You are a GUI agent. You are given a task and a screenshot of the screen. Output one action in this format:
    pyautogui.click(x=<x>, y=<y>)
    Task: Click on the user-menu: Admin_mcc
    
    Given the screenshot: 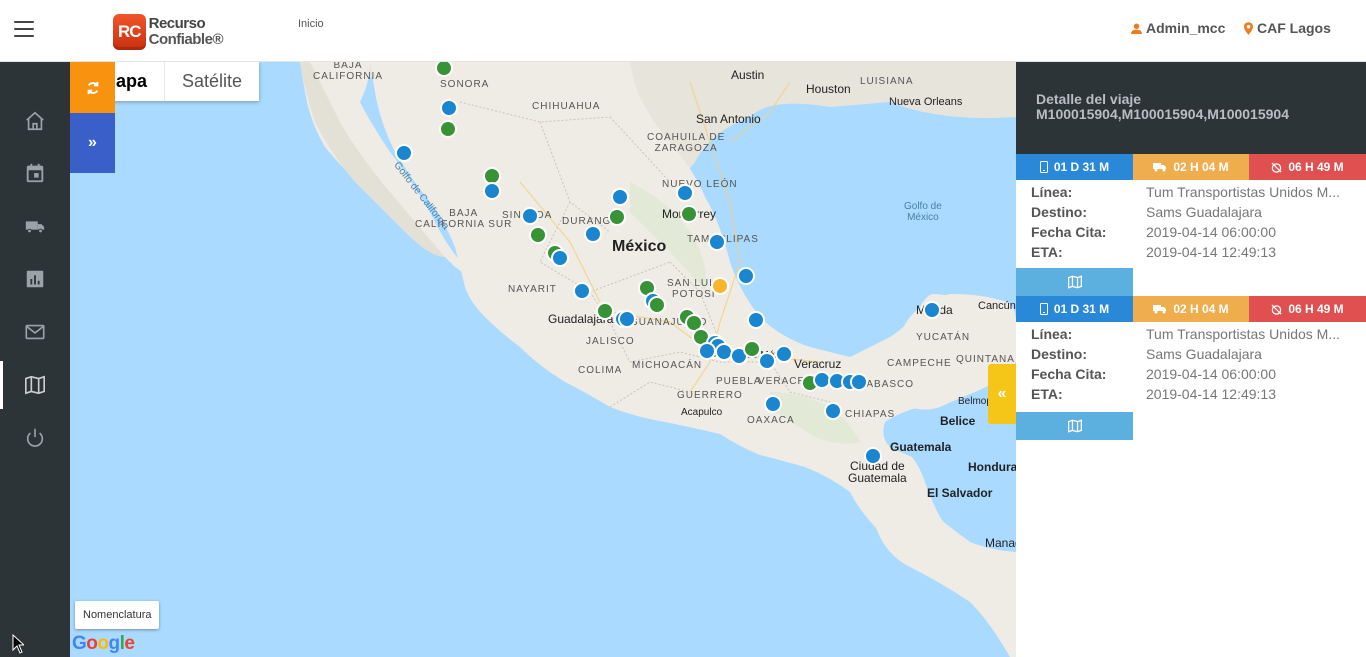 What is the action you would take?
    pyautogui.click(x=1178, y=28)
    